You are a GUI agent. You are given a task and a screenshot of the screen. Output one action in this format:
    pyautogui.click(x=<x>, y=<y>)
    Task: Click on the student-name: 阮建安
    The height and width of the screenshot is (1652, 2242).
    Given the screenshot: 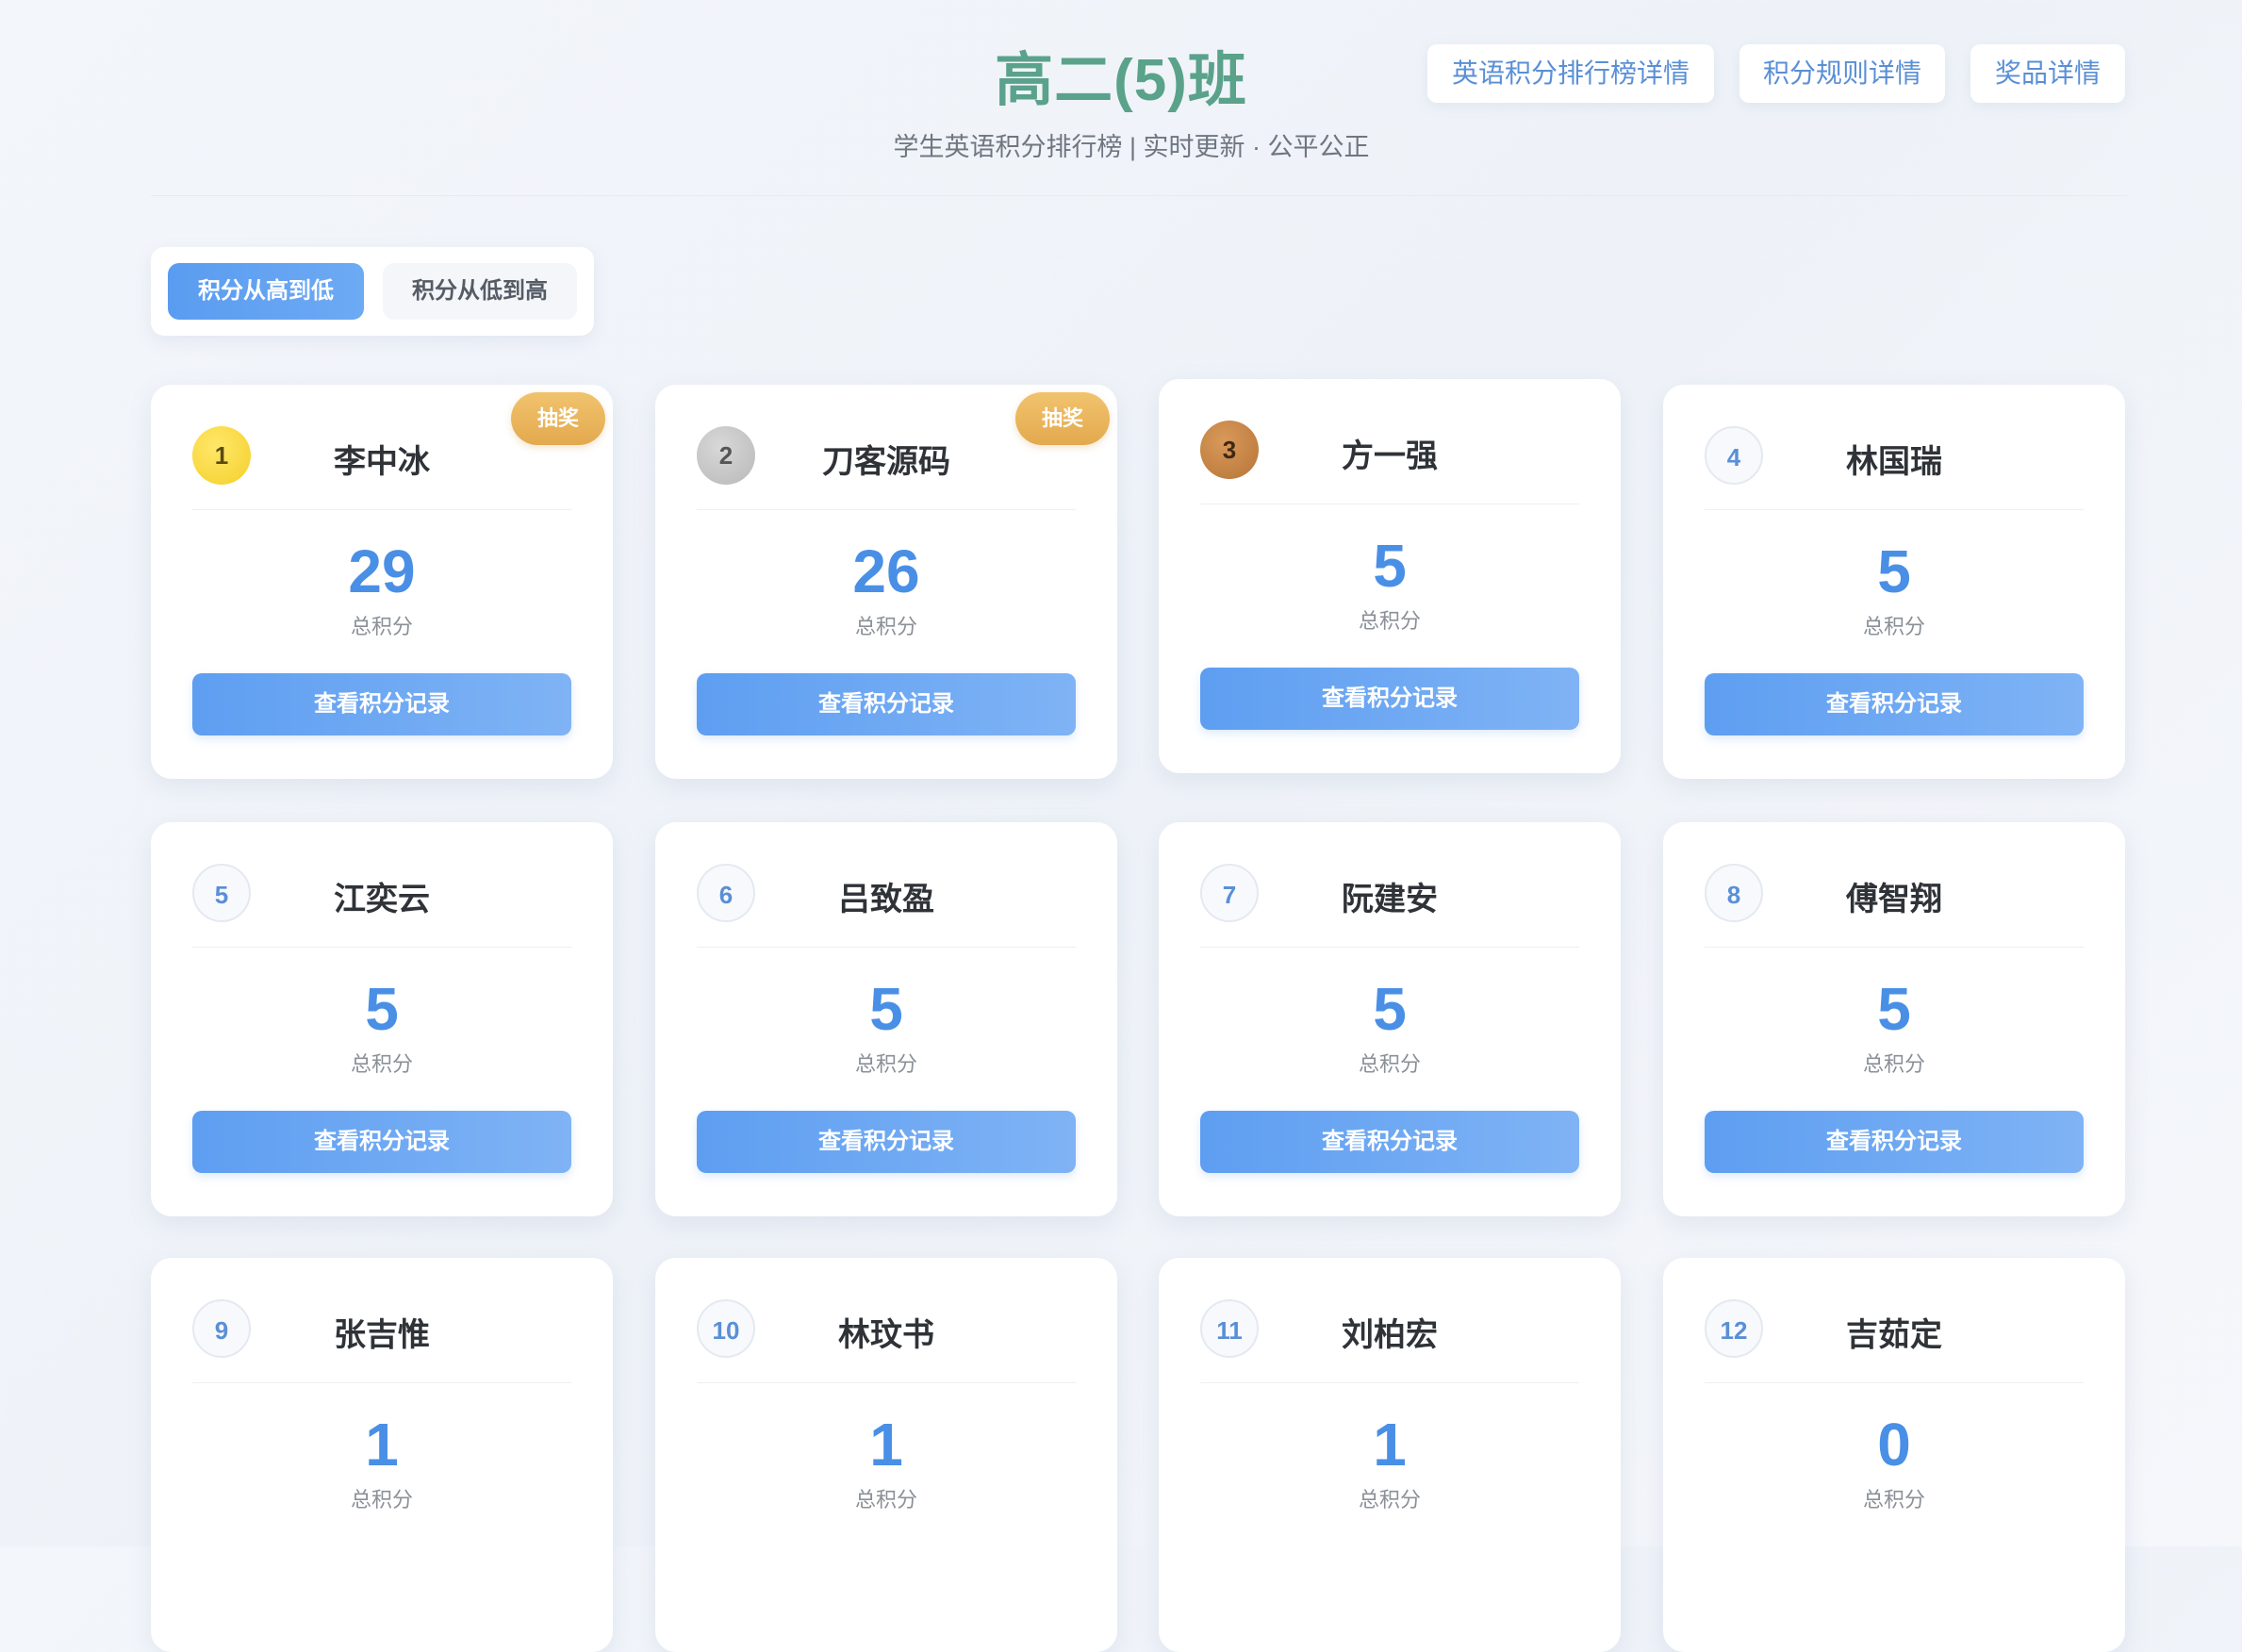 What is the action you would take?
    pyautogui.click(x=1390, y=899)
    